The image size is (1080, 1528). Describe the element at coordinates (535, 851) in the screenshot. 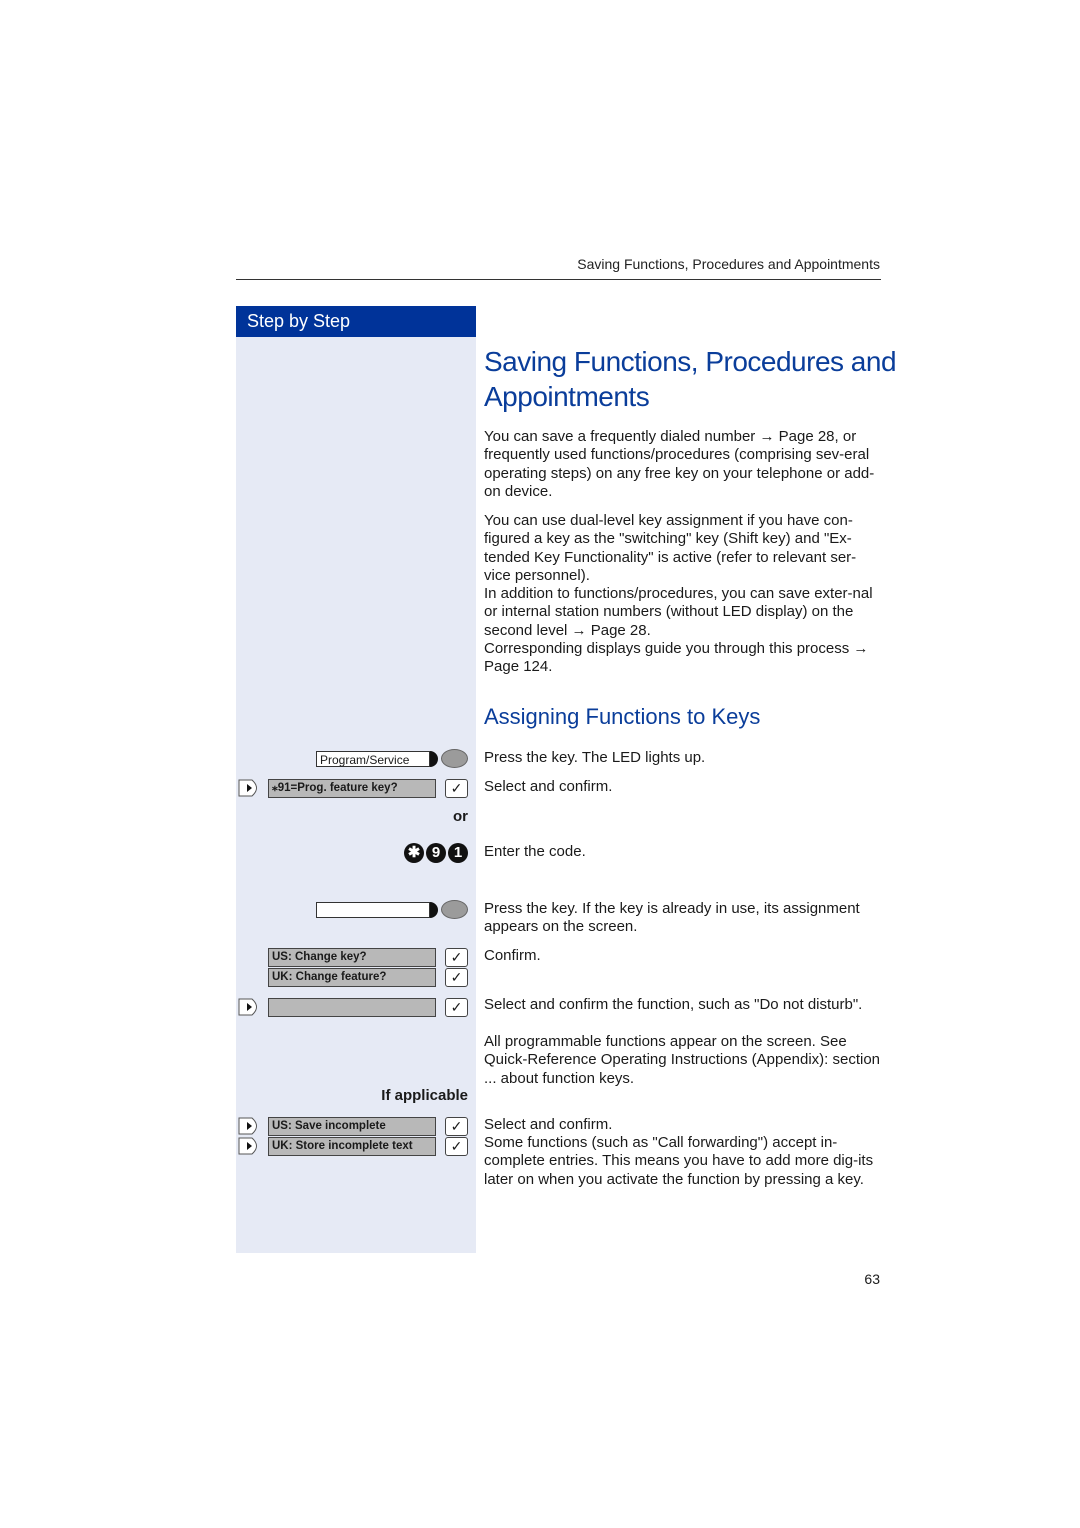

I see `instruction-enter-code: Enter the code.` at that location.